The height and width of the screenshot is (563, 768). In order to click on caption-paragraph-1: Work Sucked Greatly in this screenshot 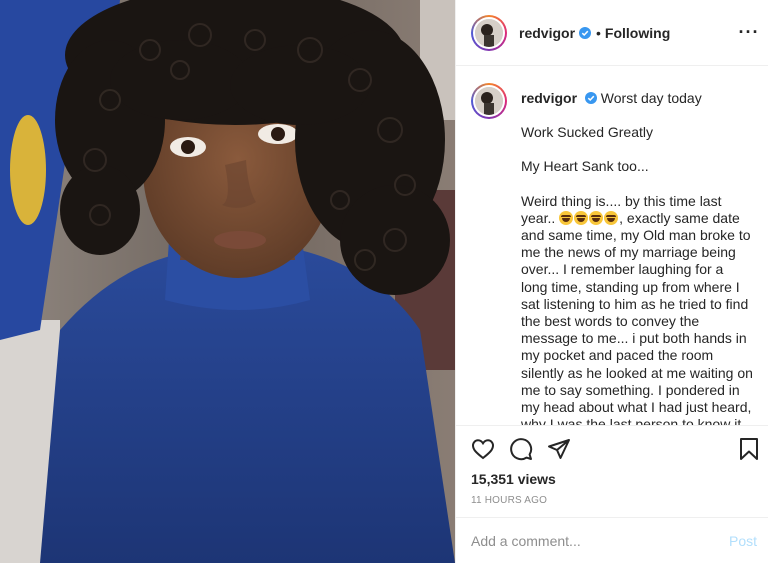, I will do `click(587, 132)`.